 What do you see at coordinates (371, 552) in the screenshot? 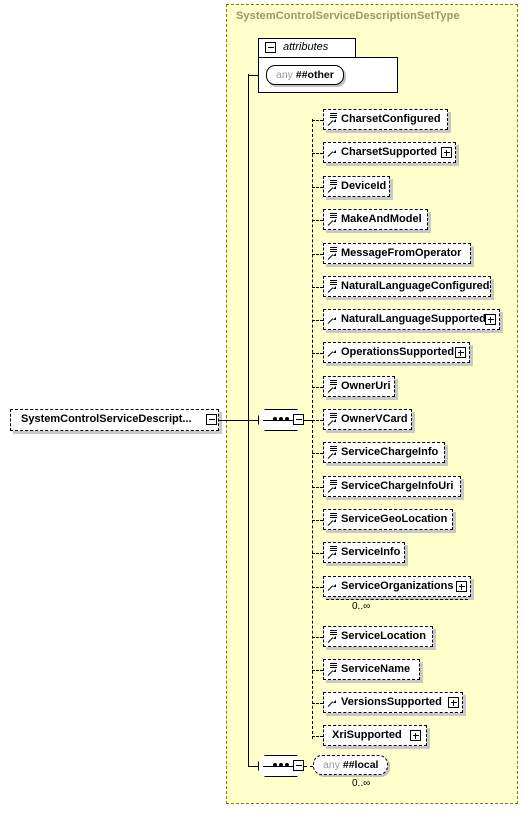
I see `element-label: ServiceInfo` at bounding box center [371, 552].